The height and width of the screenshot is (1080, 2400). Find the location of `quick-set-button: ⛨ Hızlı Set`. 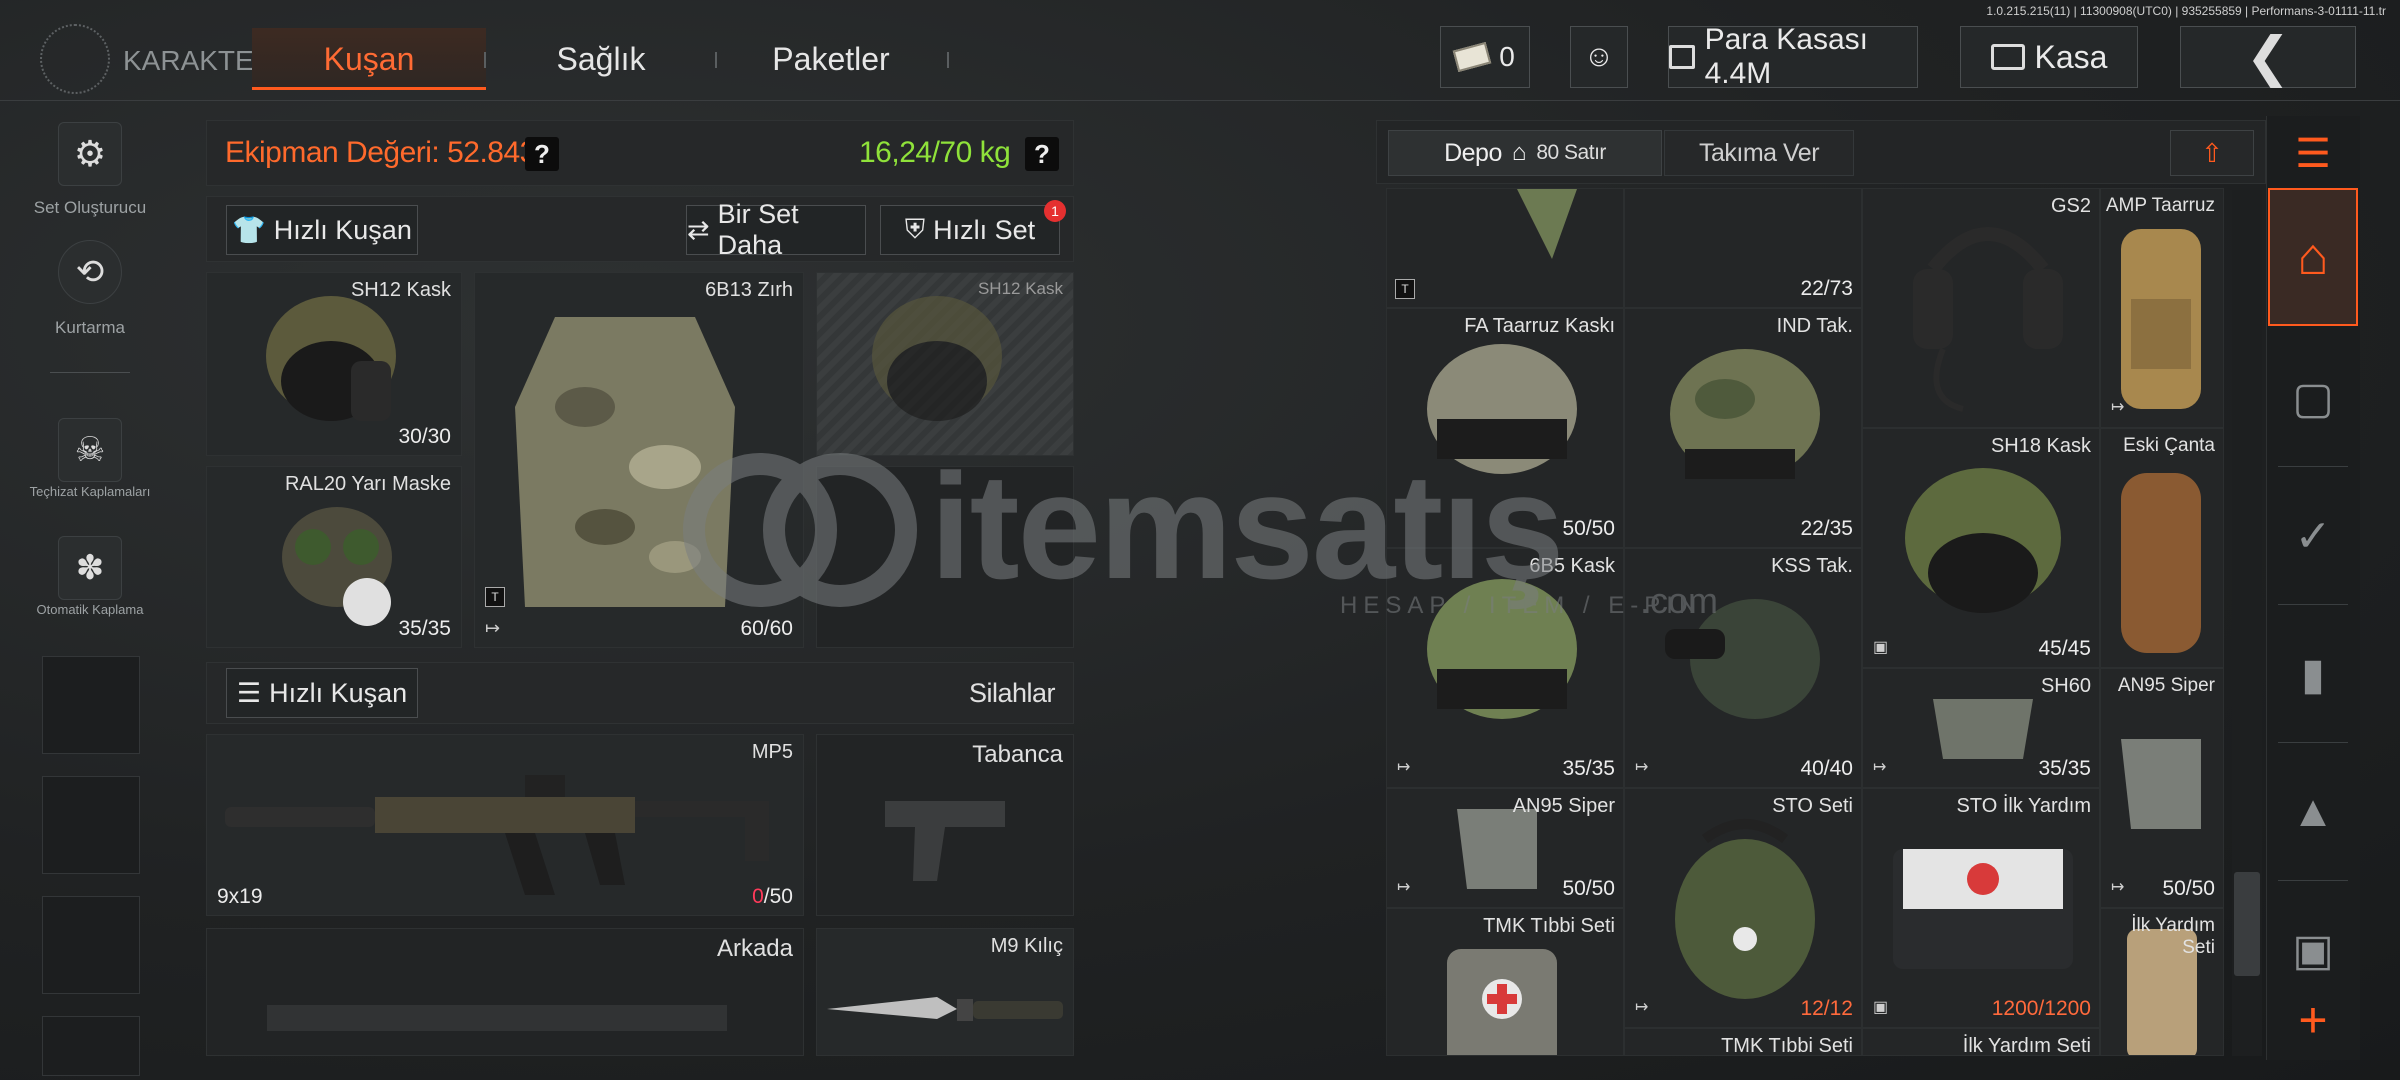

quick-set-button: ⛨ Hızlı Set is located at coordinates (970, 230).